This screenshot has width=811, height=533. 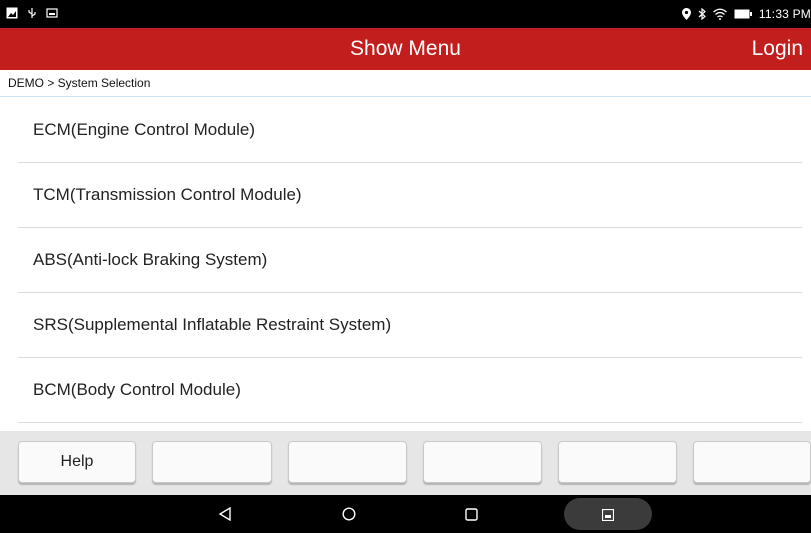 What do you see at coordinates (405, 514) in the screenshot?
I see `navigation-bar` at bounding box center [405, 514].